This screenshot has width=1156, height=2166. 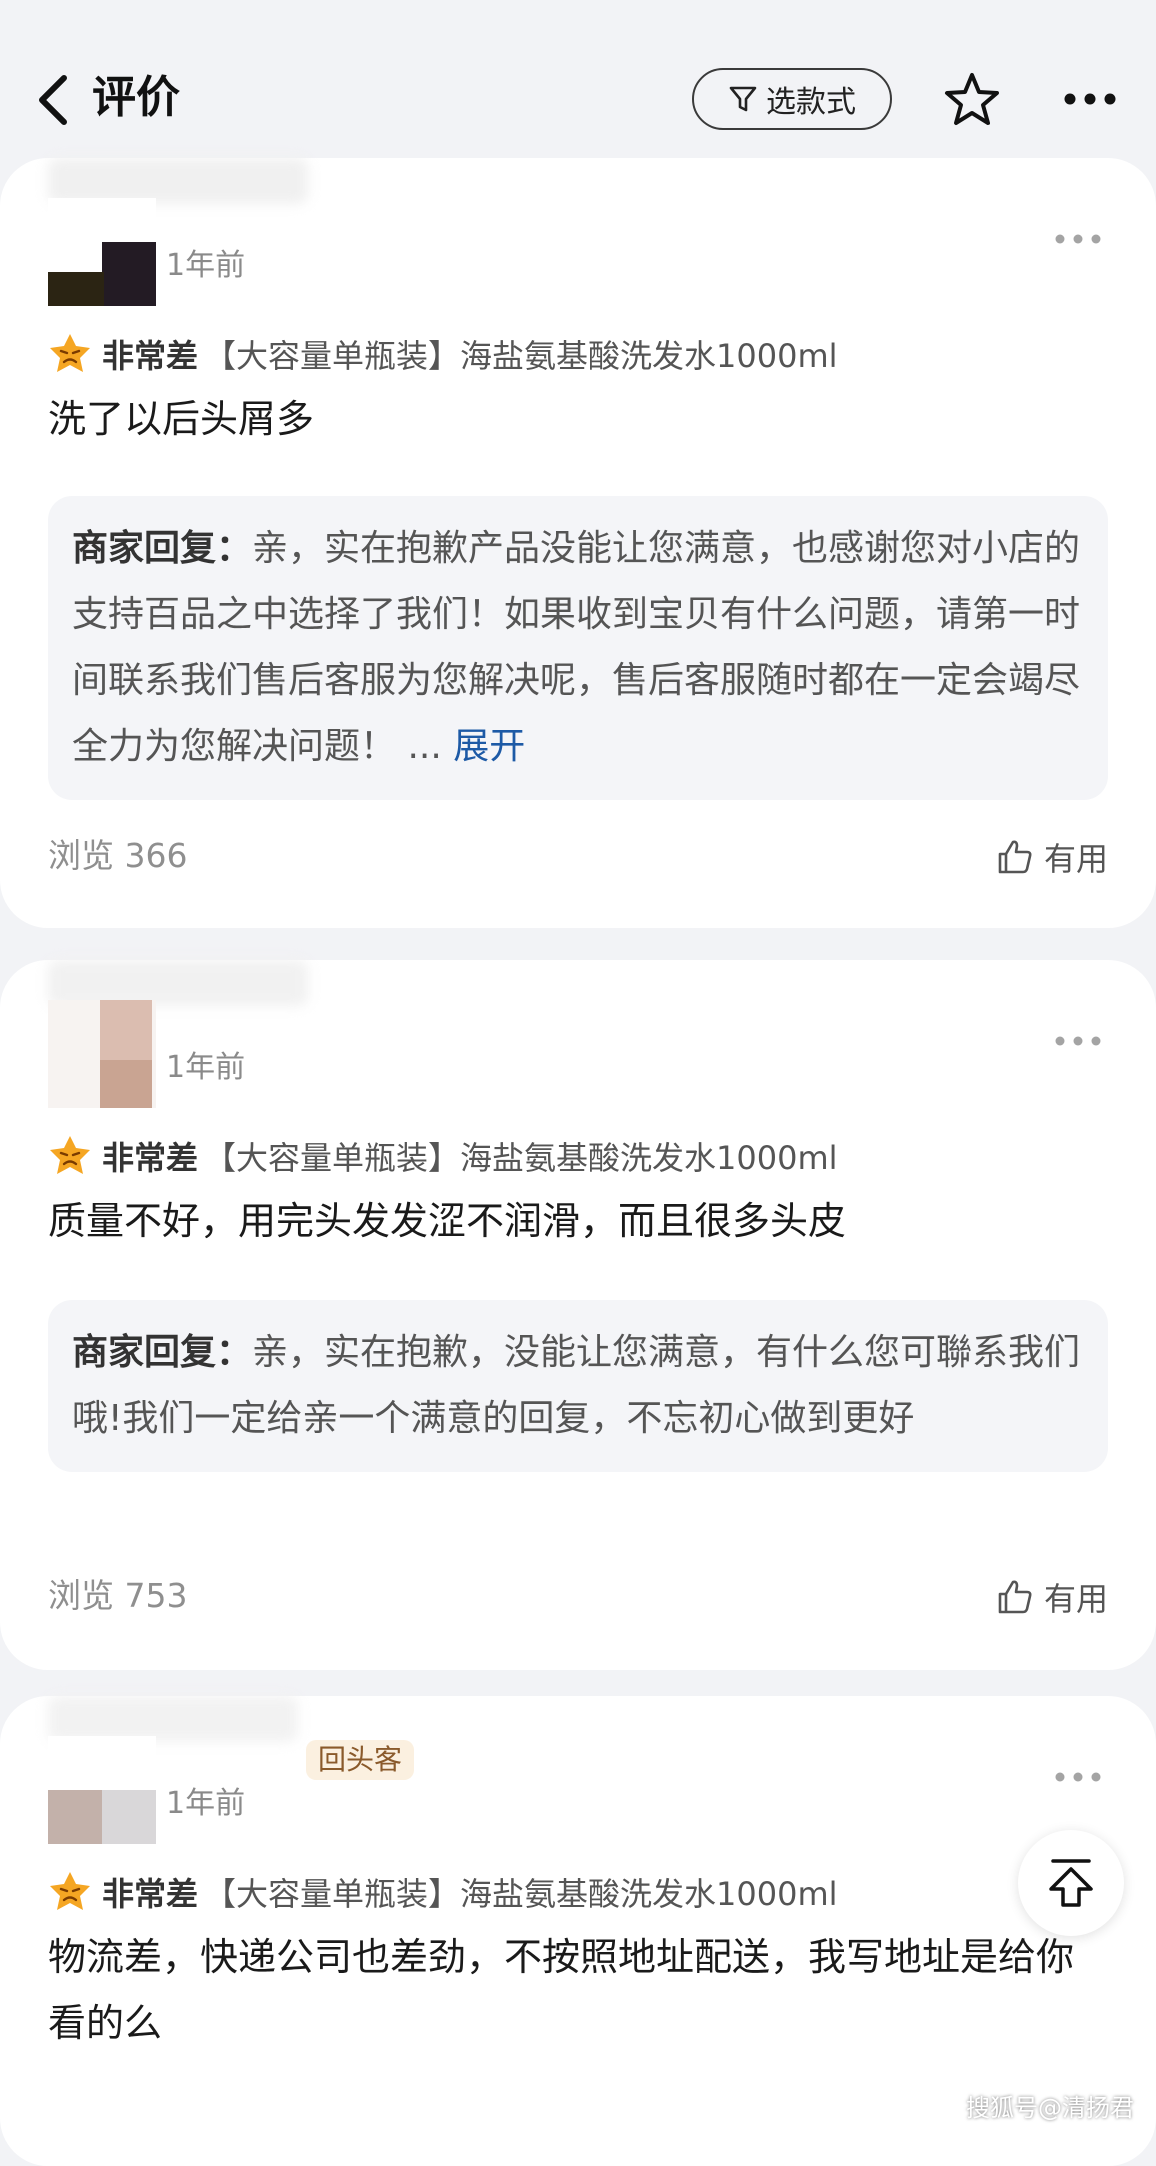 What do you see at coordinates (743, 99) in the screenshot?
I see `filter-icon` at bounding box center [743, 99].